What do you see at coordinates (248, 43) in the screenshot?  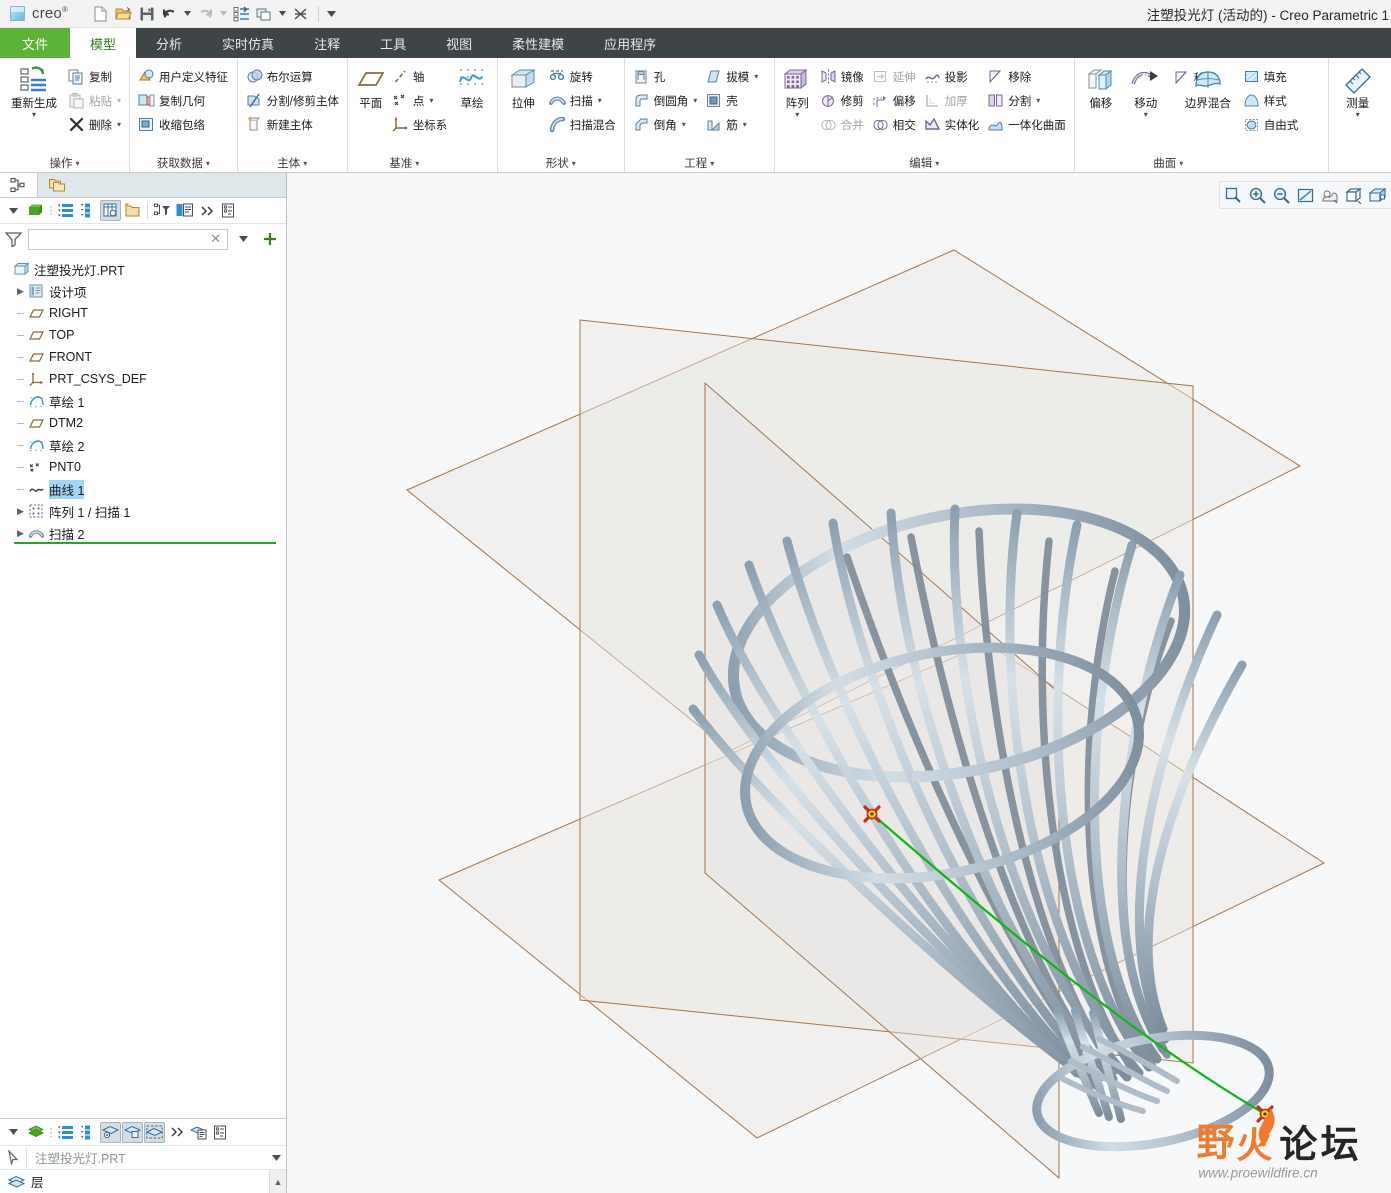 I see `tab-livesim: 实时仿真` at bounding box center [248, 43].